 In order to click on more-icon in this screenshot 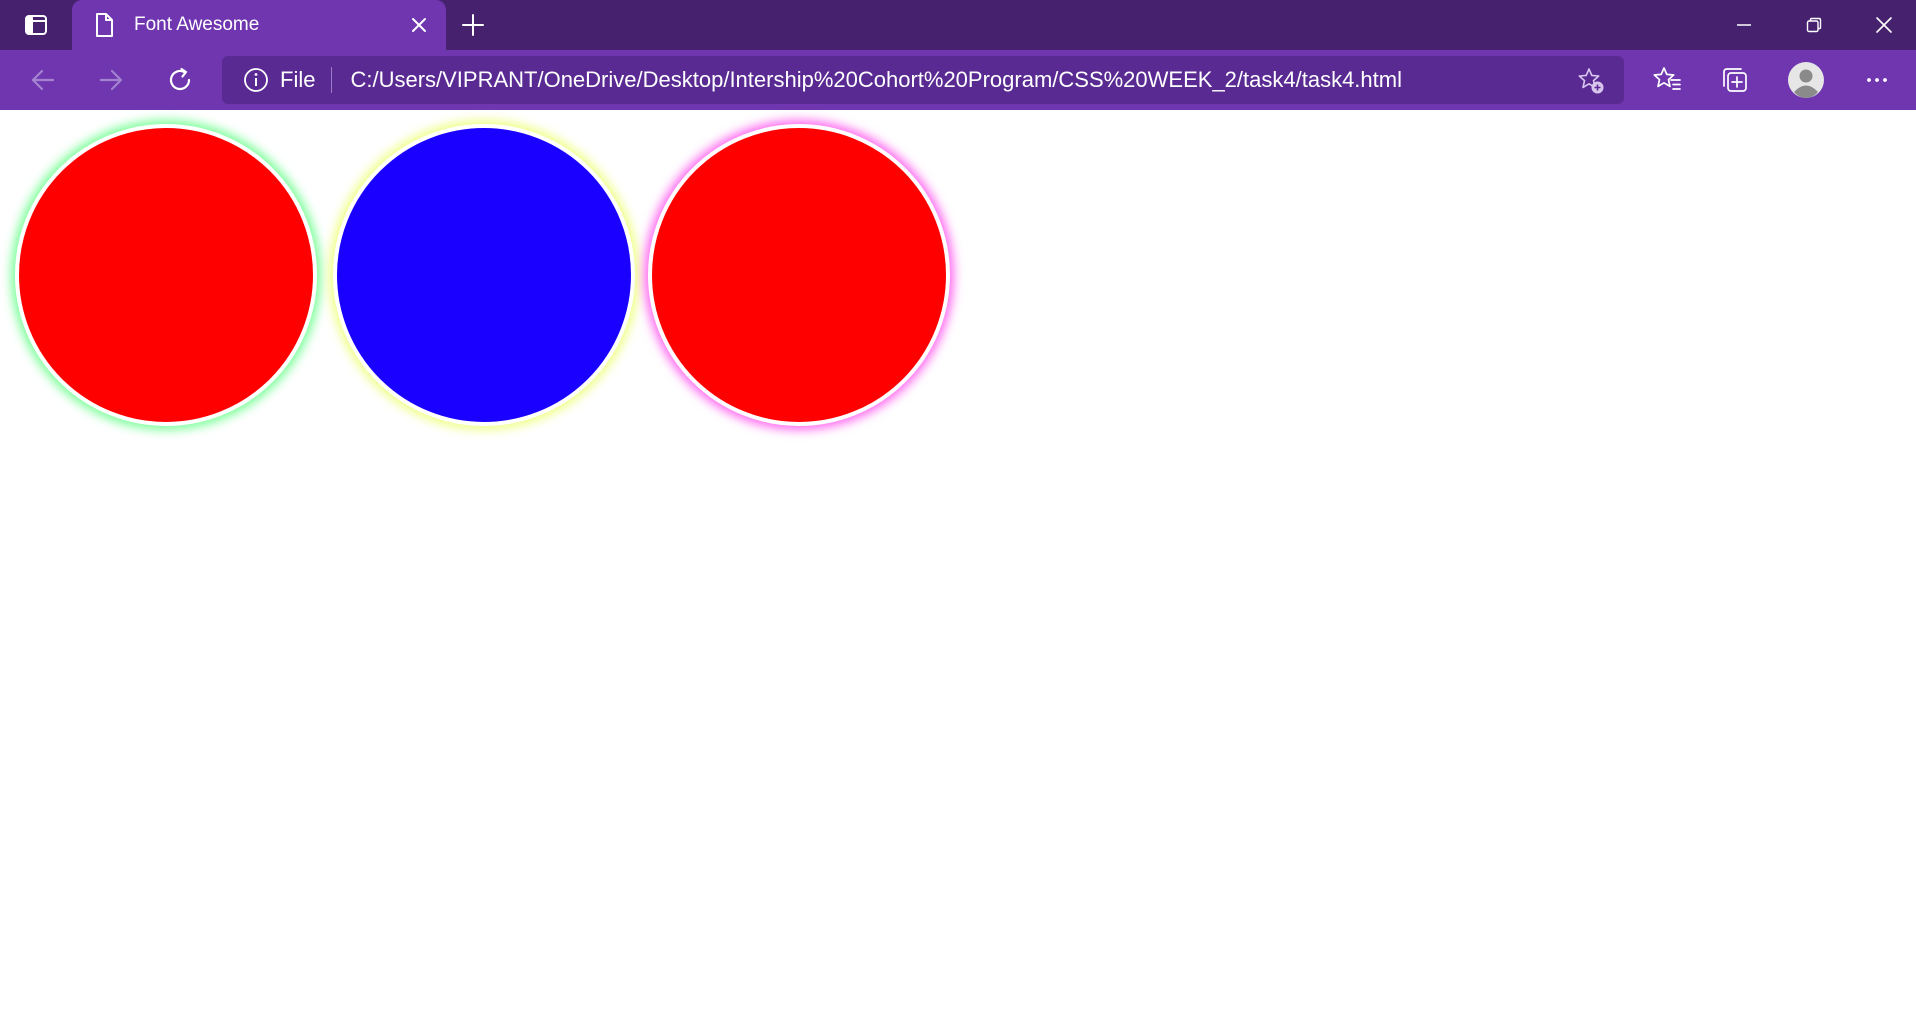, I will do `click(1877, 80)`.